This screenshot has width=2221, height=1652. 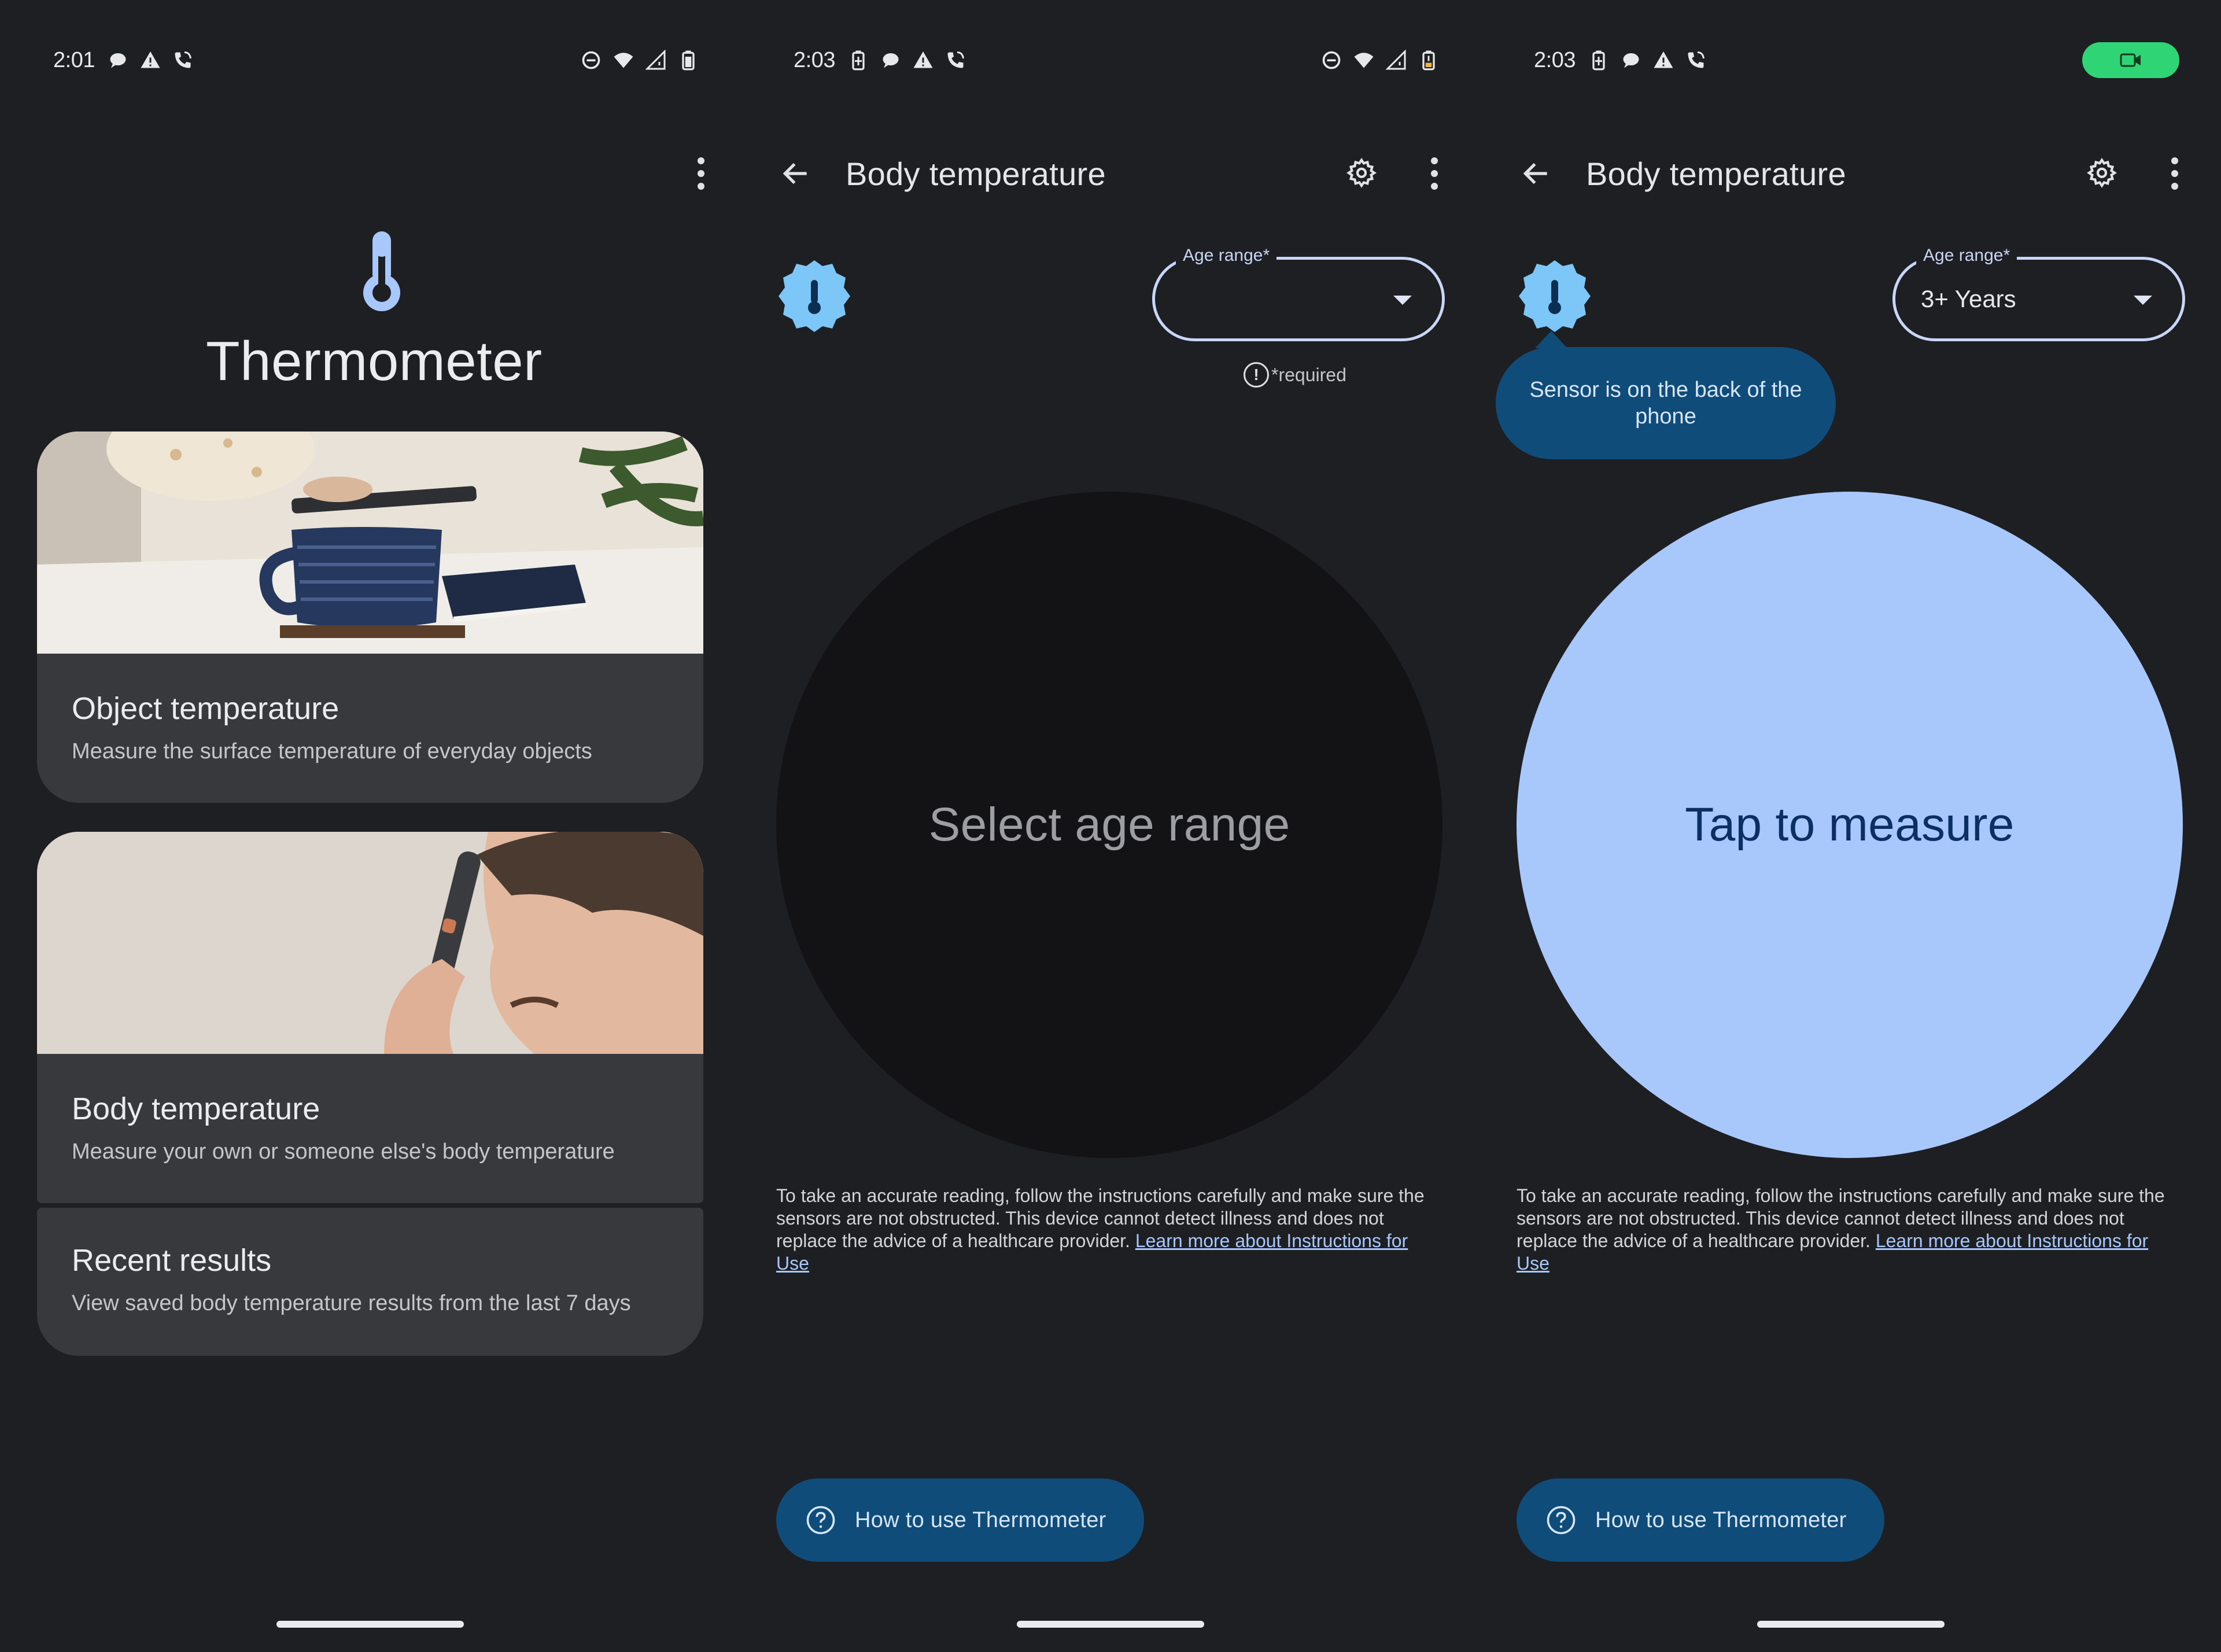 I want to click on card-title: Recent results, so click(x=172, y=1261).